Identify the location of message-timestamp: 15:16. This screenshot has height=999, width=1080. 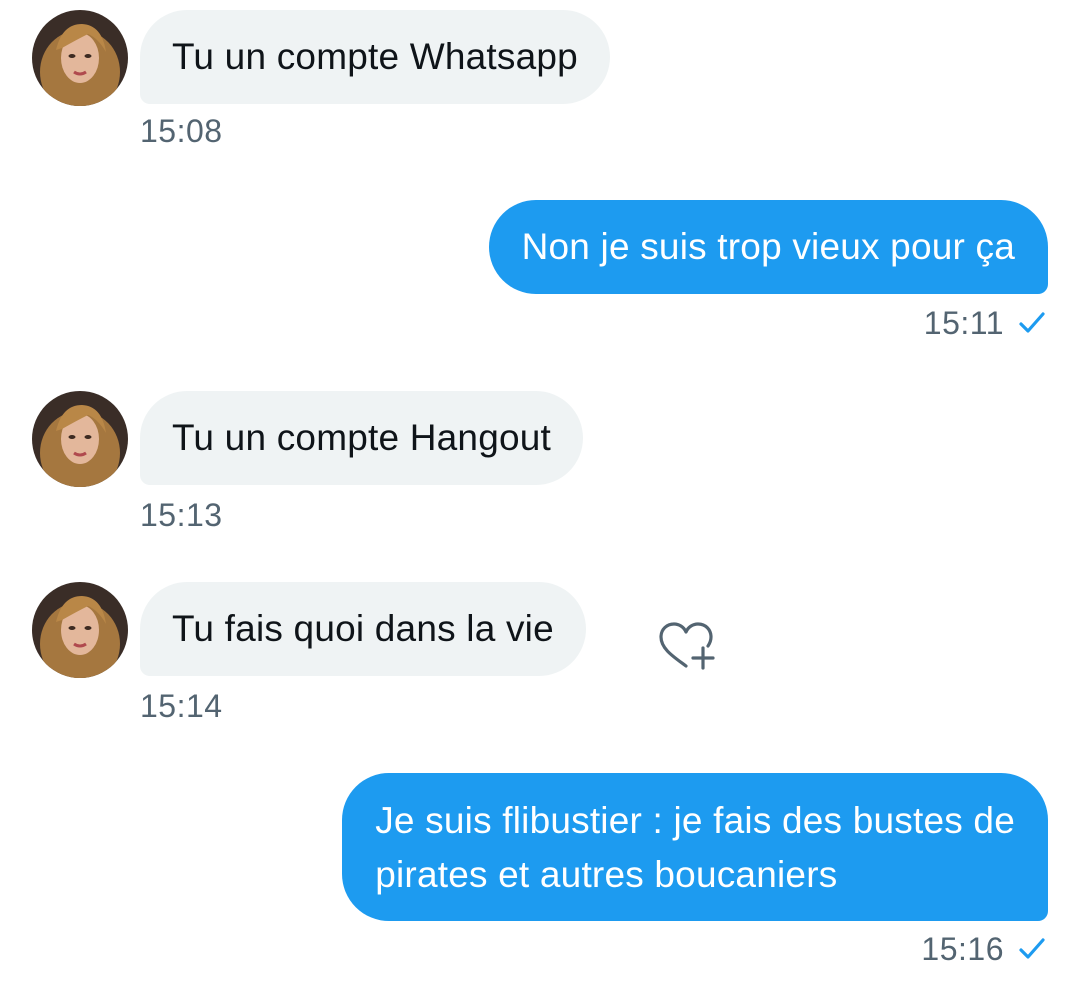
(962, 949).